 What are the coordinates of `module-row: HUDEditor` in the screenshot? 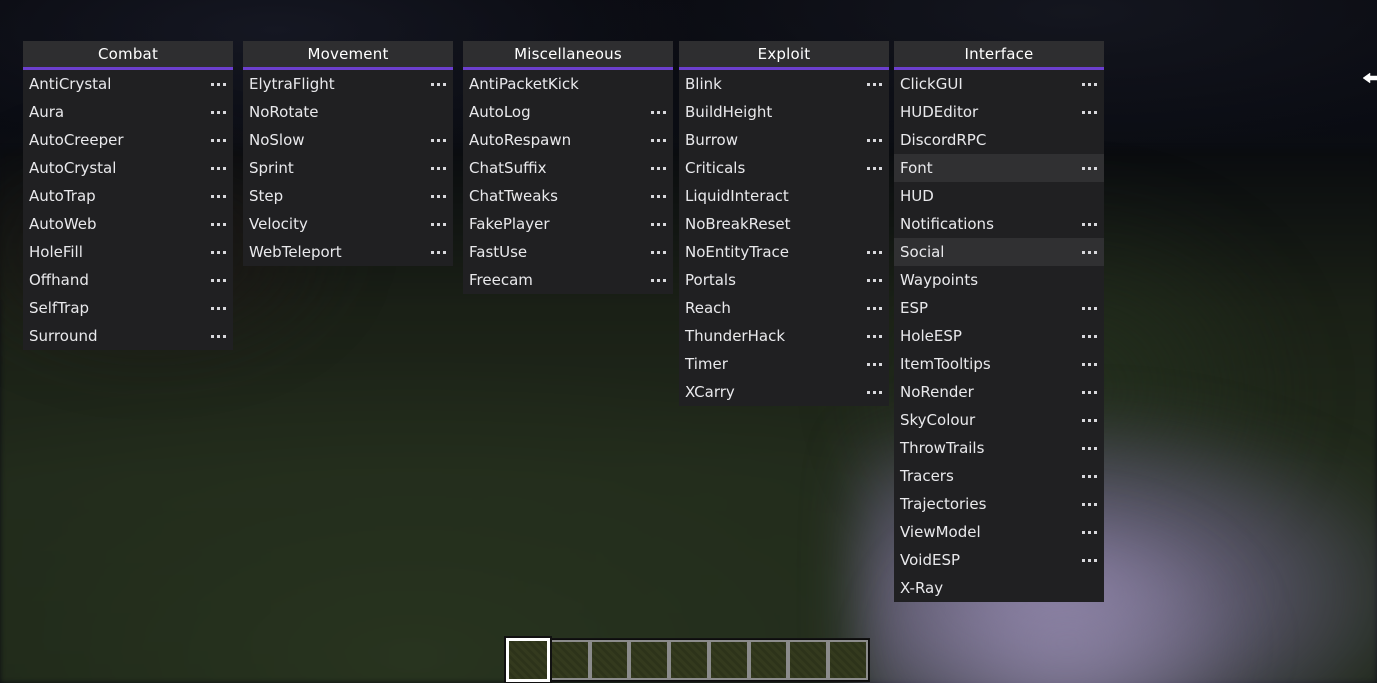 It's located at (999, 112).